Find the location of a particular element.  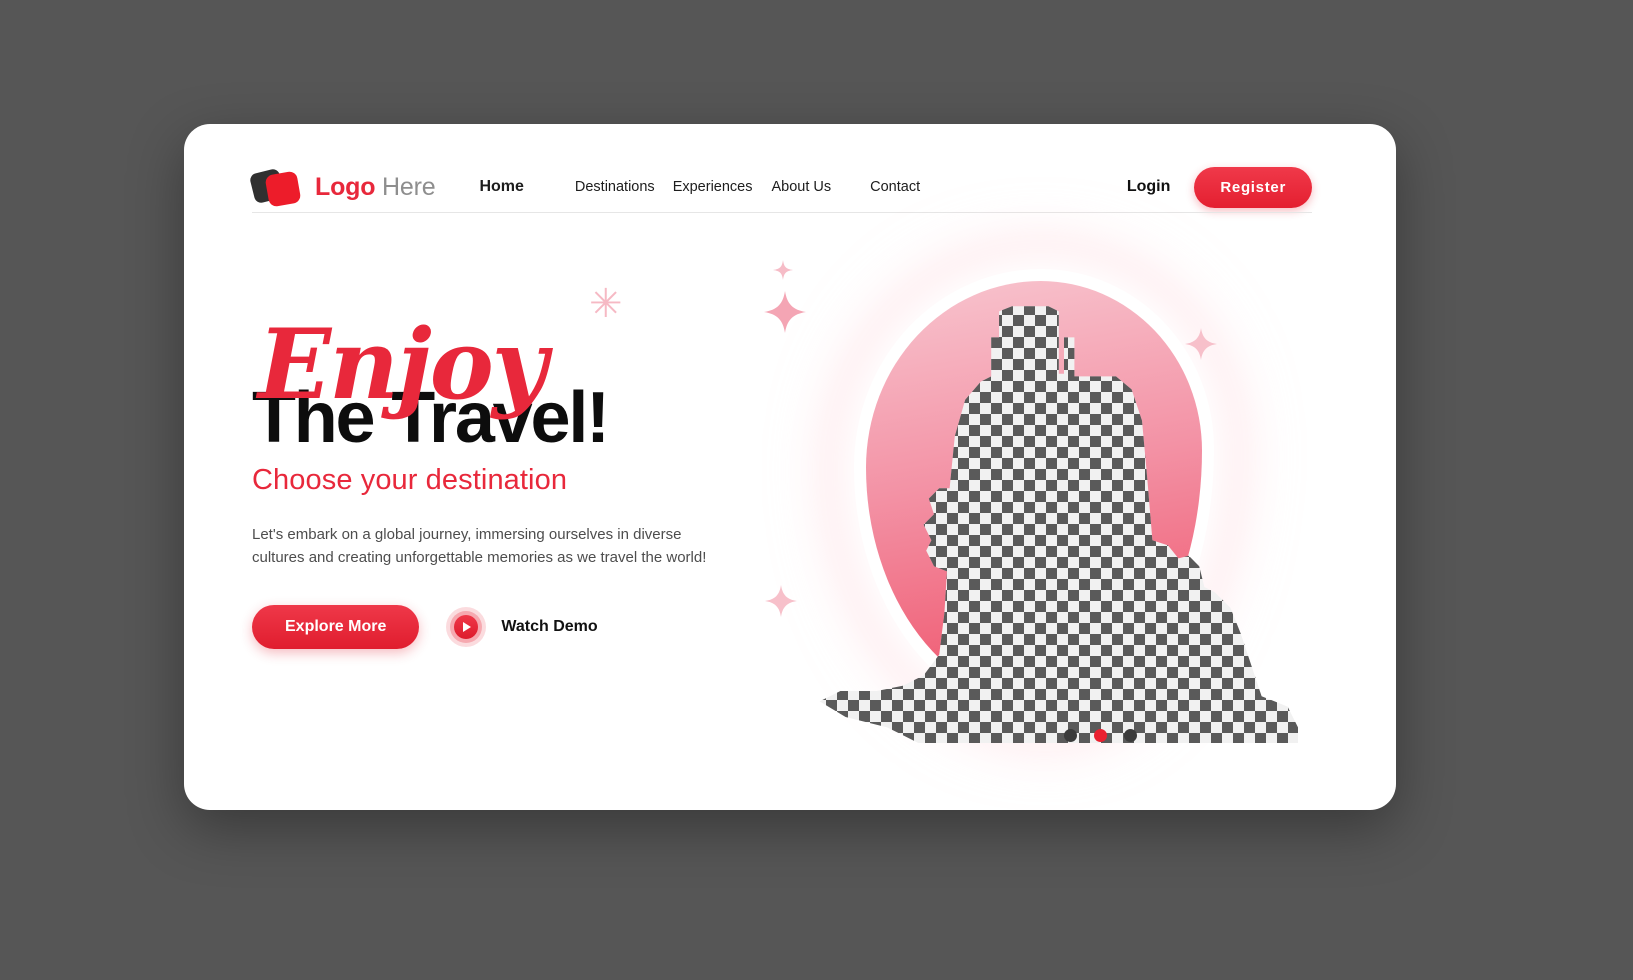

nav-item-about-us: About Us is located at coordinates (801, 187).